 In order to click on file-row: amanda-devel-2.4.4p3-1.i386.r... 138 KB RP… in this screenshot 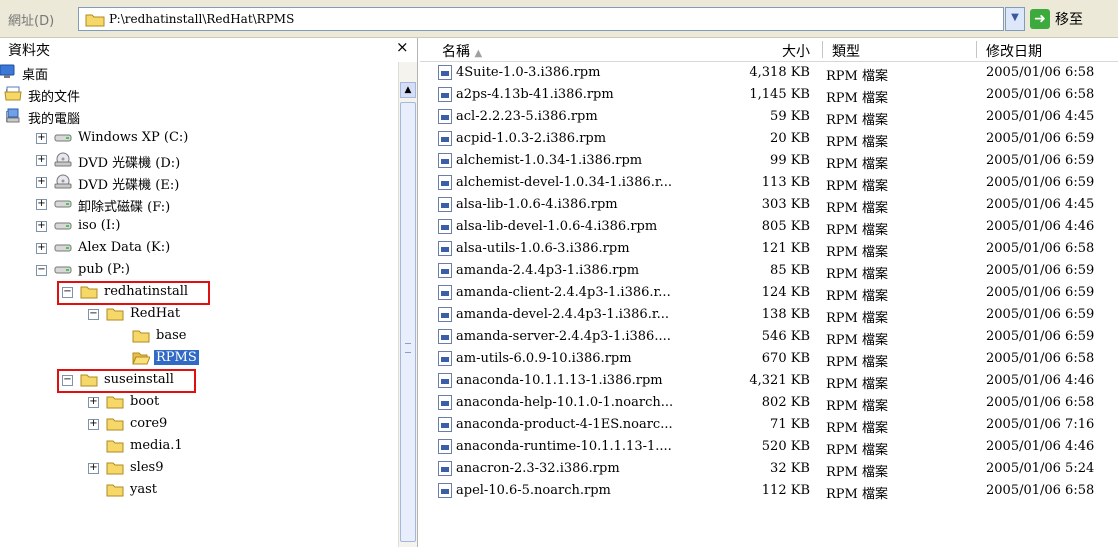, I will do `click(769, 315)`.